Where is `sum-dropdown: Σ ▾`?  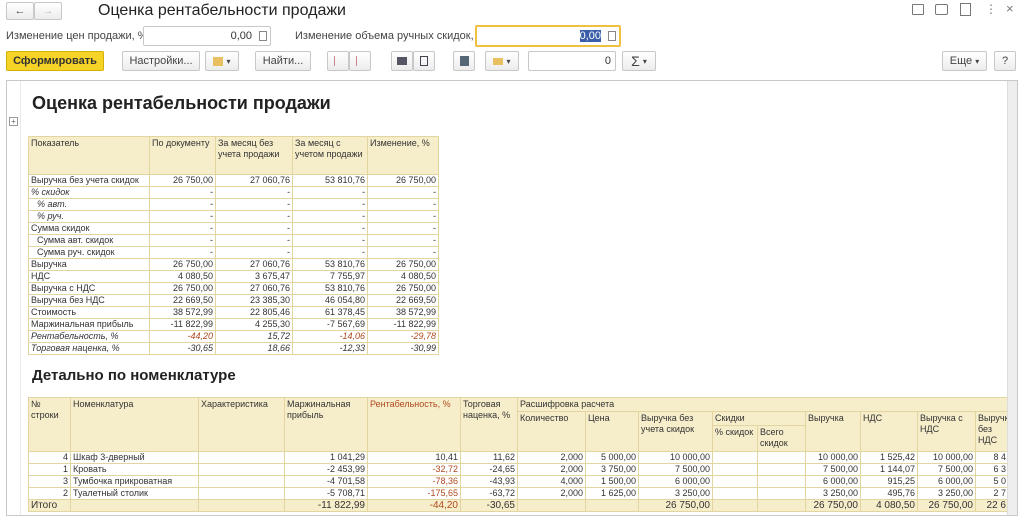 sum-dropdown: Σ ▾ is located at coordinates (639, 61).